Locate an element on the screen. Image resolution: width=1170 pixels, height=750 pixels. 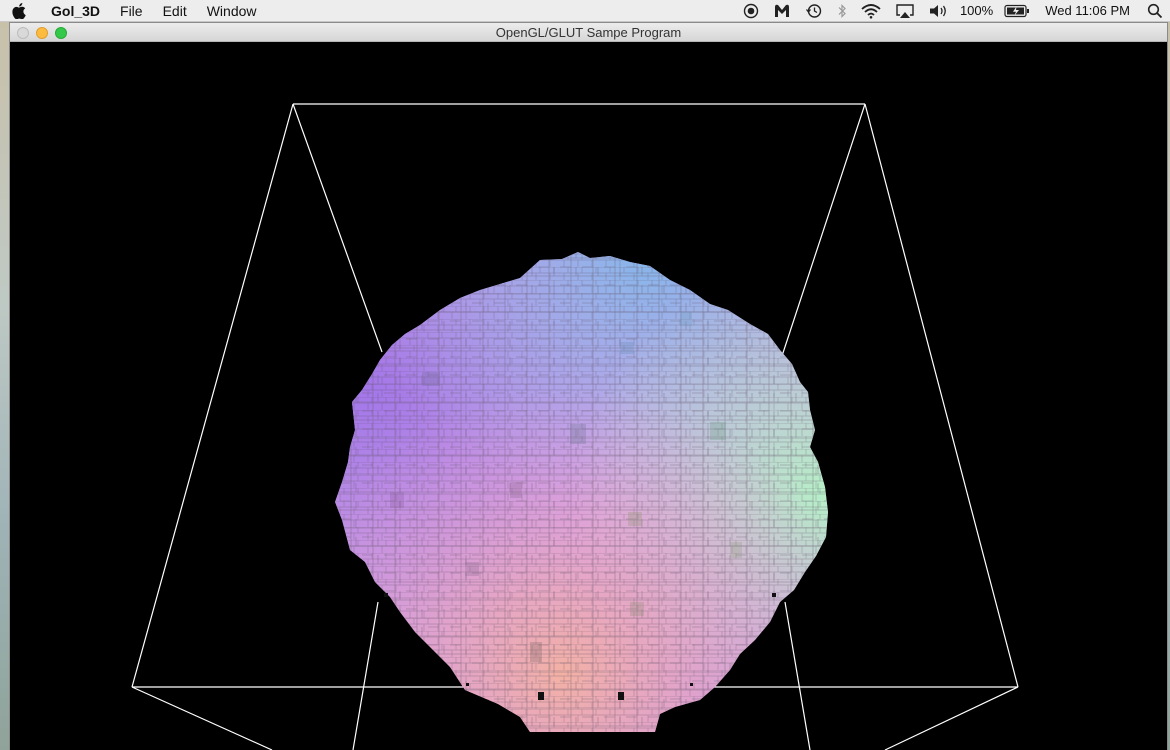
window-menu: Window is located at coordinates (232, 11).